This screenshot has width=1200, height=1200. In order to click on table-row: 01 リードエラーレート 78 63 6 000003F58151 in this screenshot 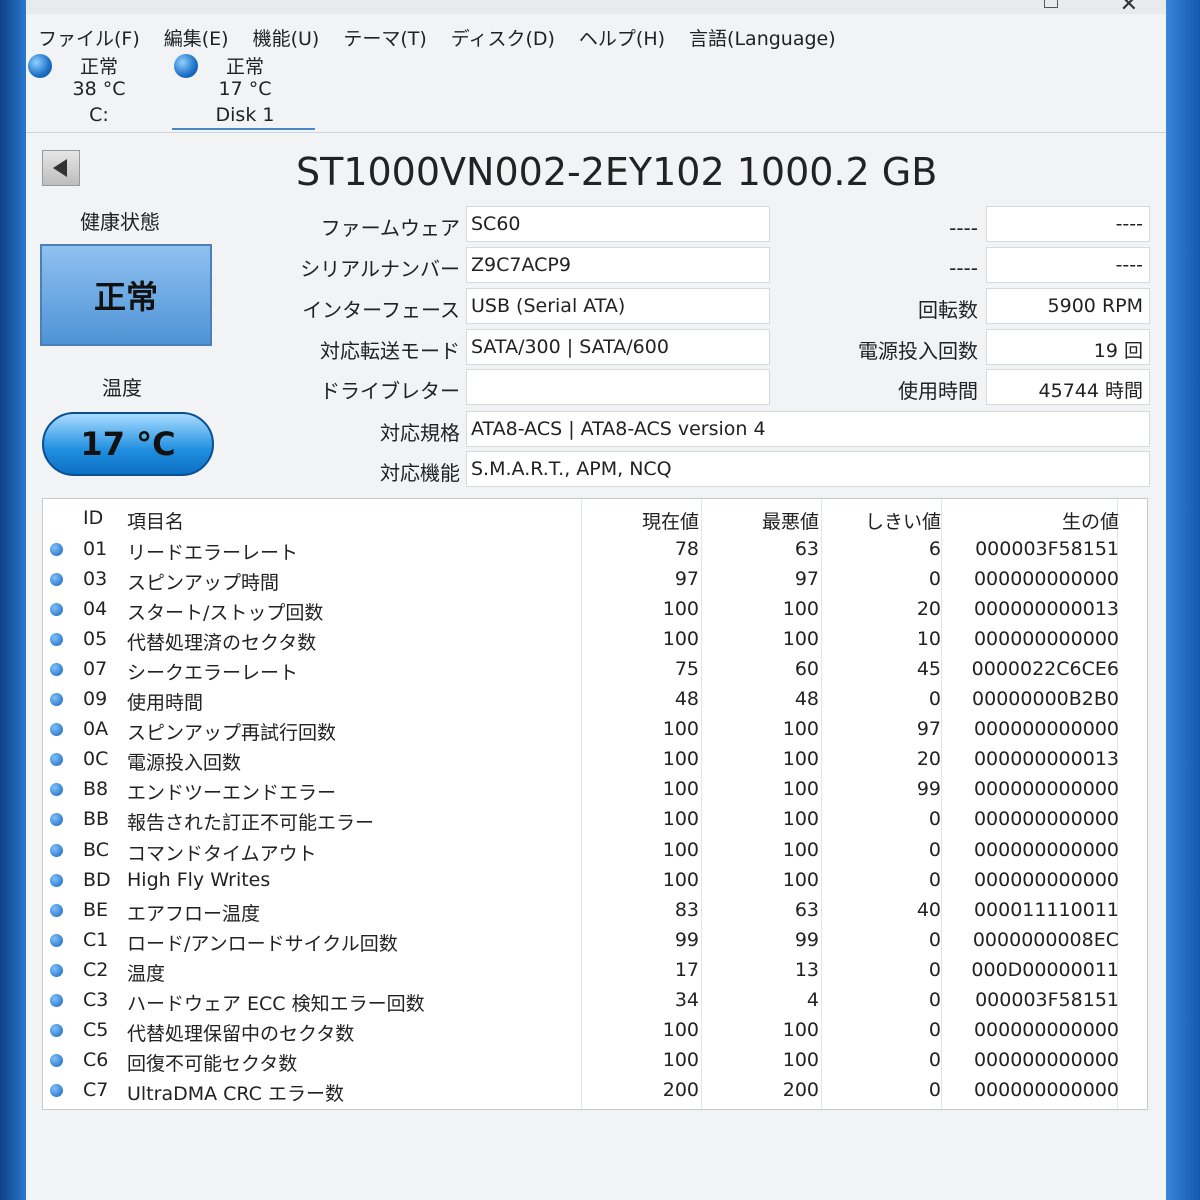, I will do `click(595, 549)`.